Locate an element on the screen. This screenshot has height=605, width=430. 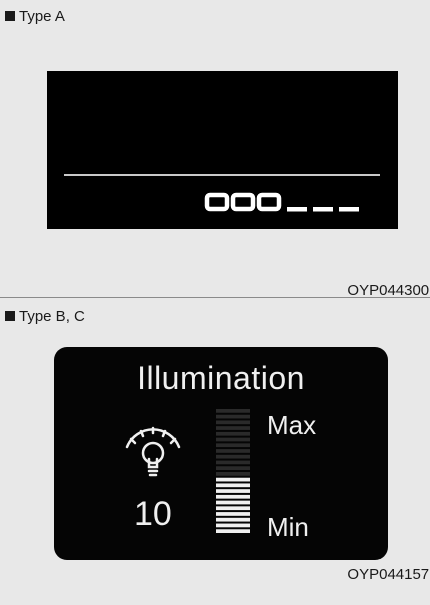
type-bc-figure-code: OYP044157N is located at coordinates (388, 574).